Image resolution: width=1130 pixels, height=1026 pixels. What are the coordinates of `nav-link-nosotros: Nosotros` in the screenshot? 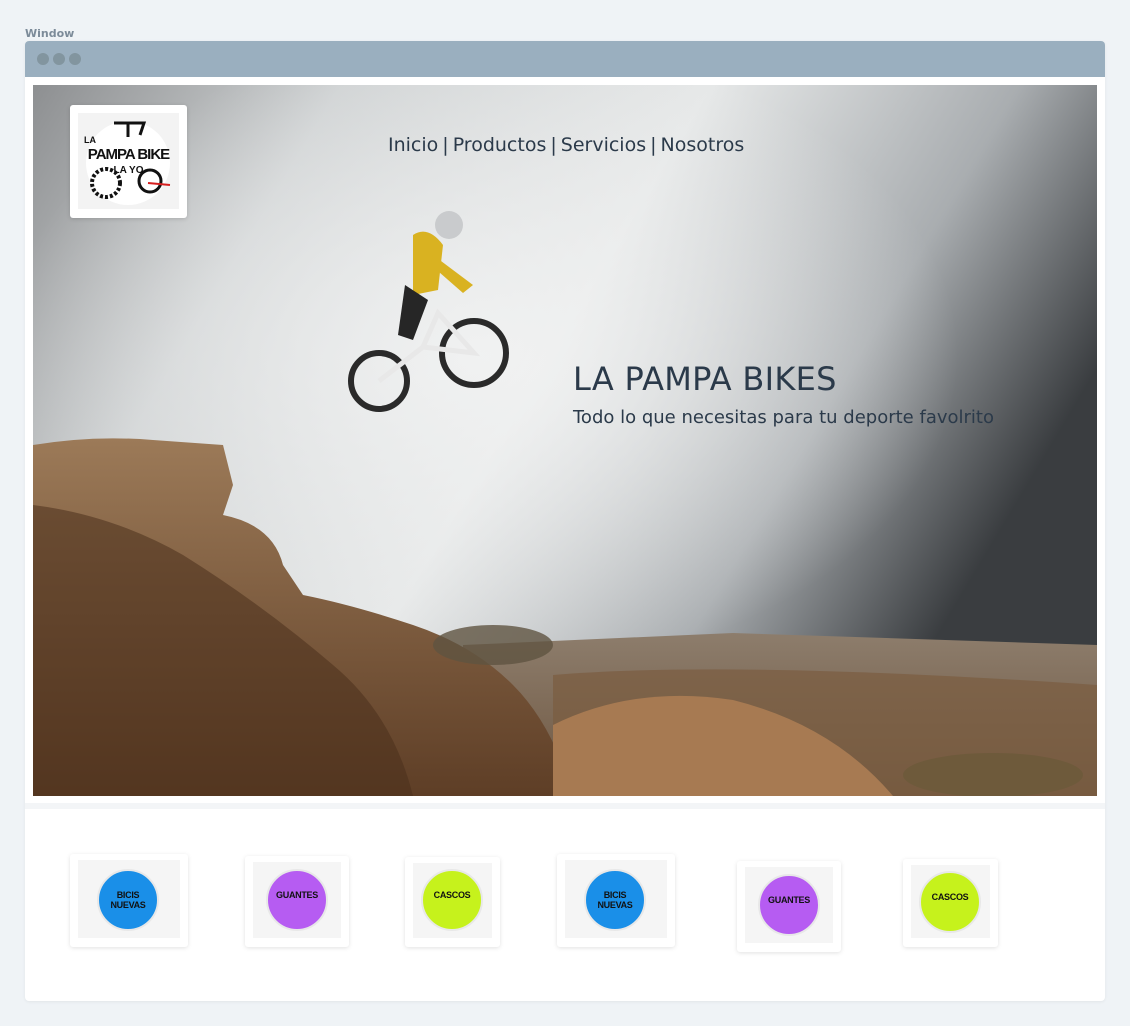 It's located at (703, 145).